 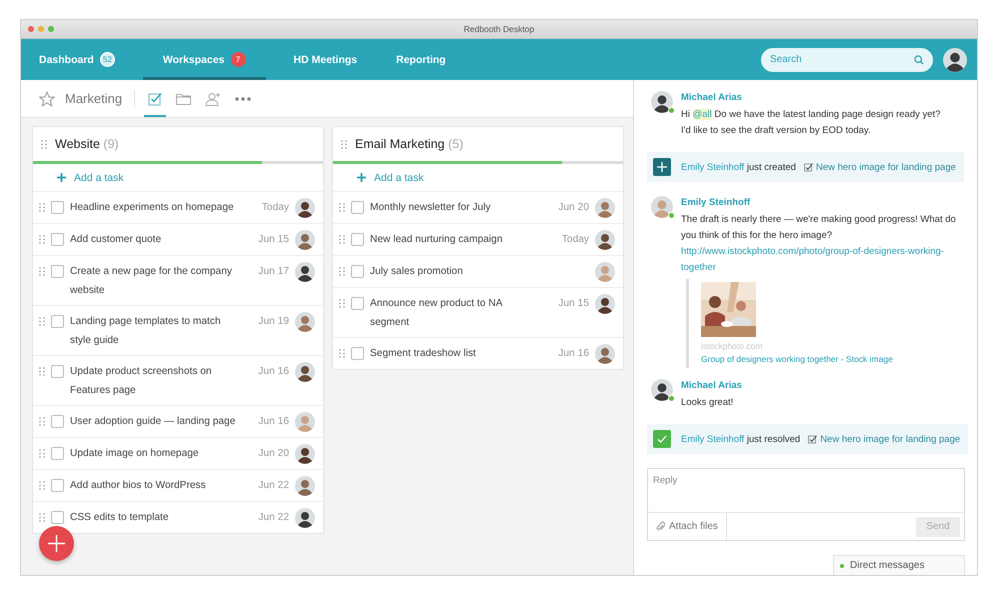 What do you see at coordinates (738, 167) in the screenshot?
I see `activity-text: Emily Steinhoff just created` at bounding box center [738, 167].